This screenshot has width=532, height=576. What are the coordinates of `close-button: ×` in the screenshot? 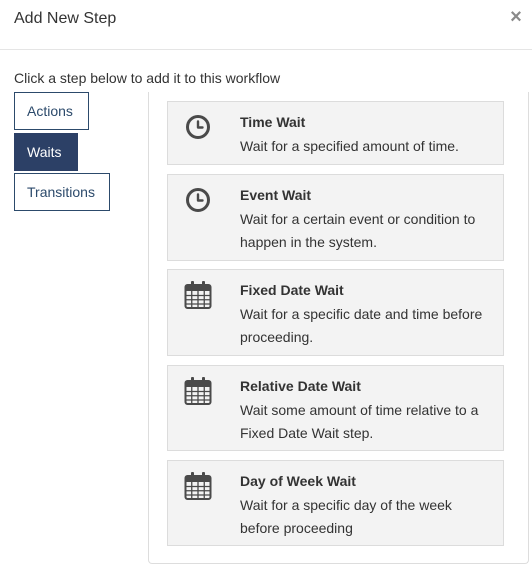 It's located at (516, 17).